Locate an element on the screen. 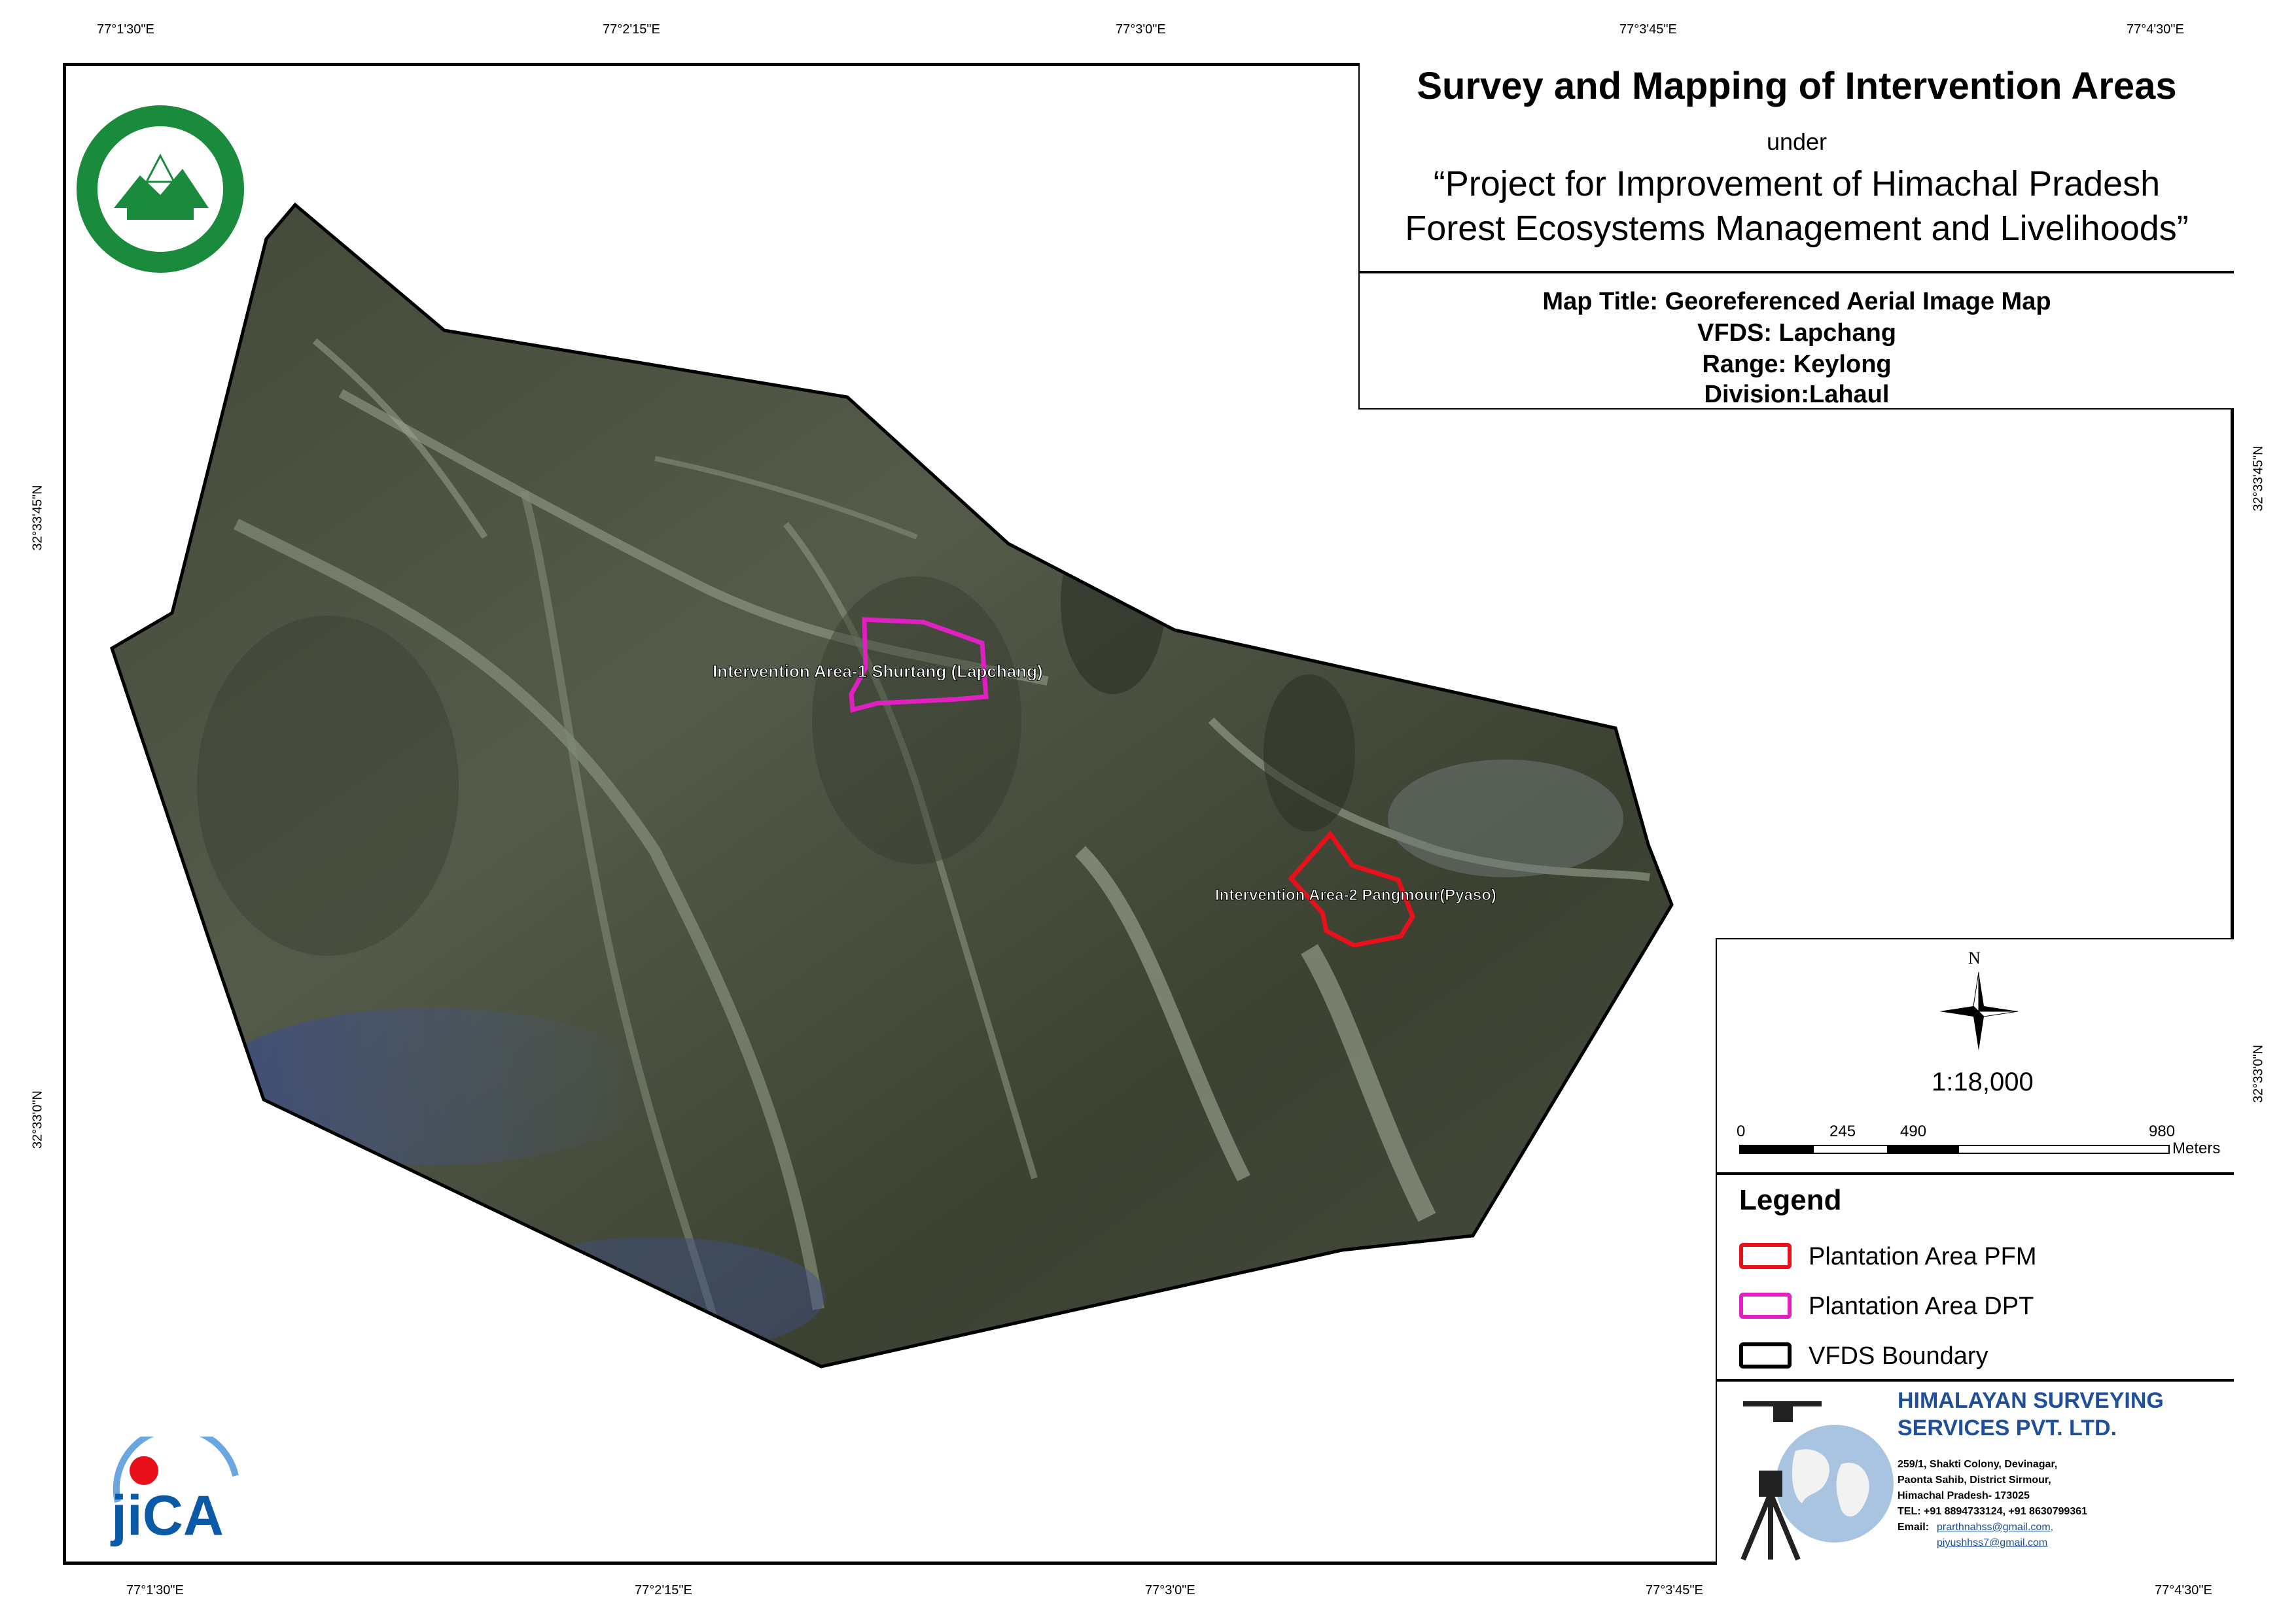  forest-department-logo is located at coordinates (160, 189).